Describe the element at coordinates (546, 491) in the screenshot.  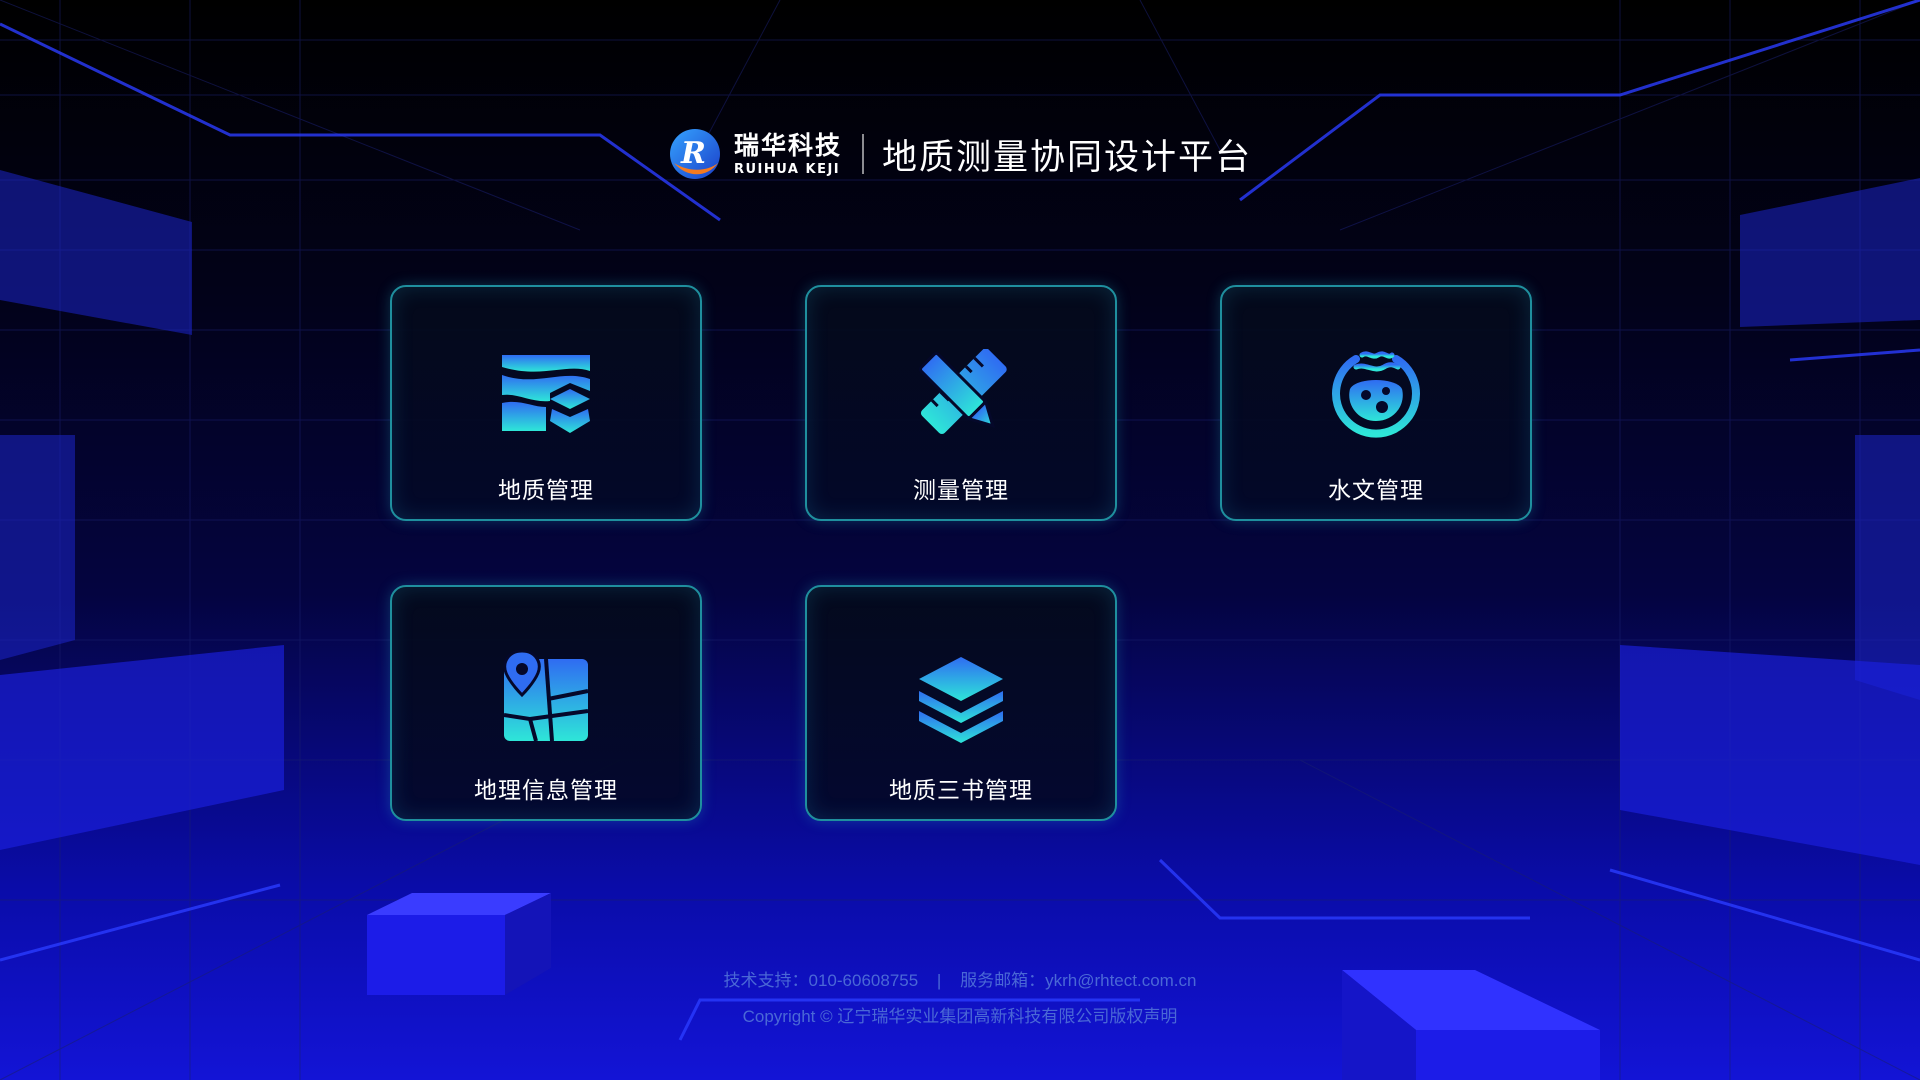
I see `module-label: 地质管理` at that location.